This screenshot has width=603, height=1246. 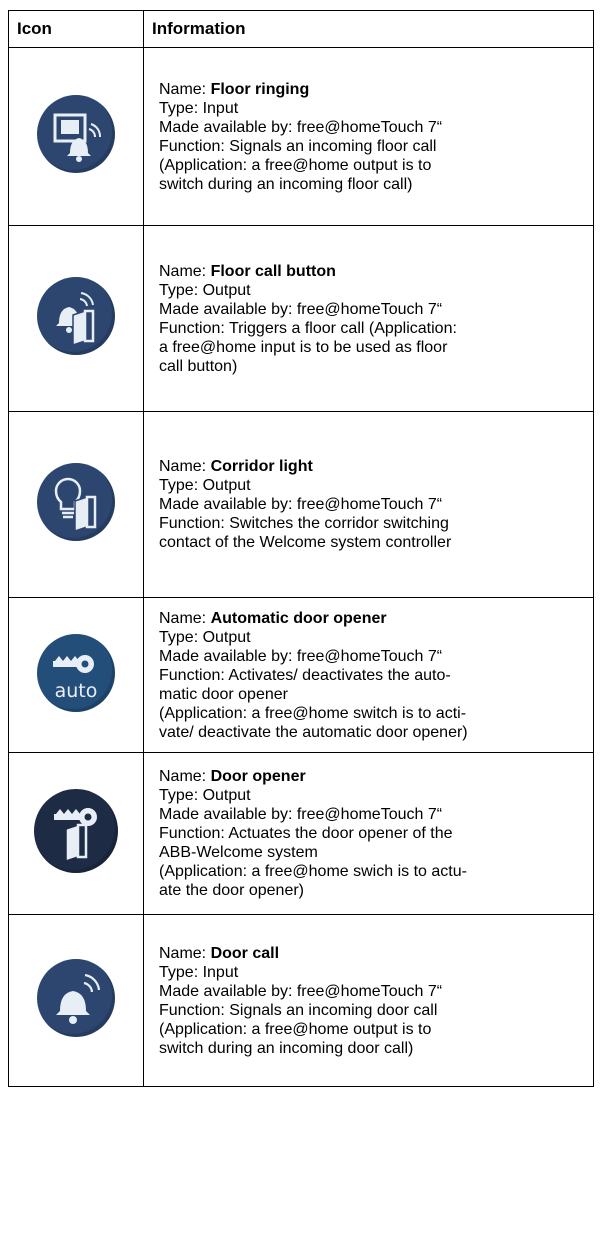 What do you see at coordinates (261, 466) in the screenshot?
I see `function-name: Corridor light` at bounding box center [261, 466].